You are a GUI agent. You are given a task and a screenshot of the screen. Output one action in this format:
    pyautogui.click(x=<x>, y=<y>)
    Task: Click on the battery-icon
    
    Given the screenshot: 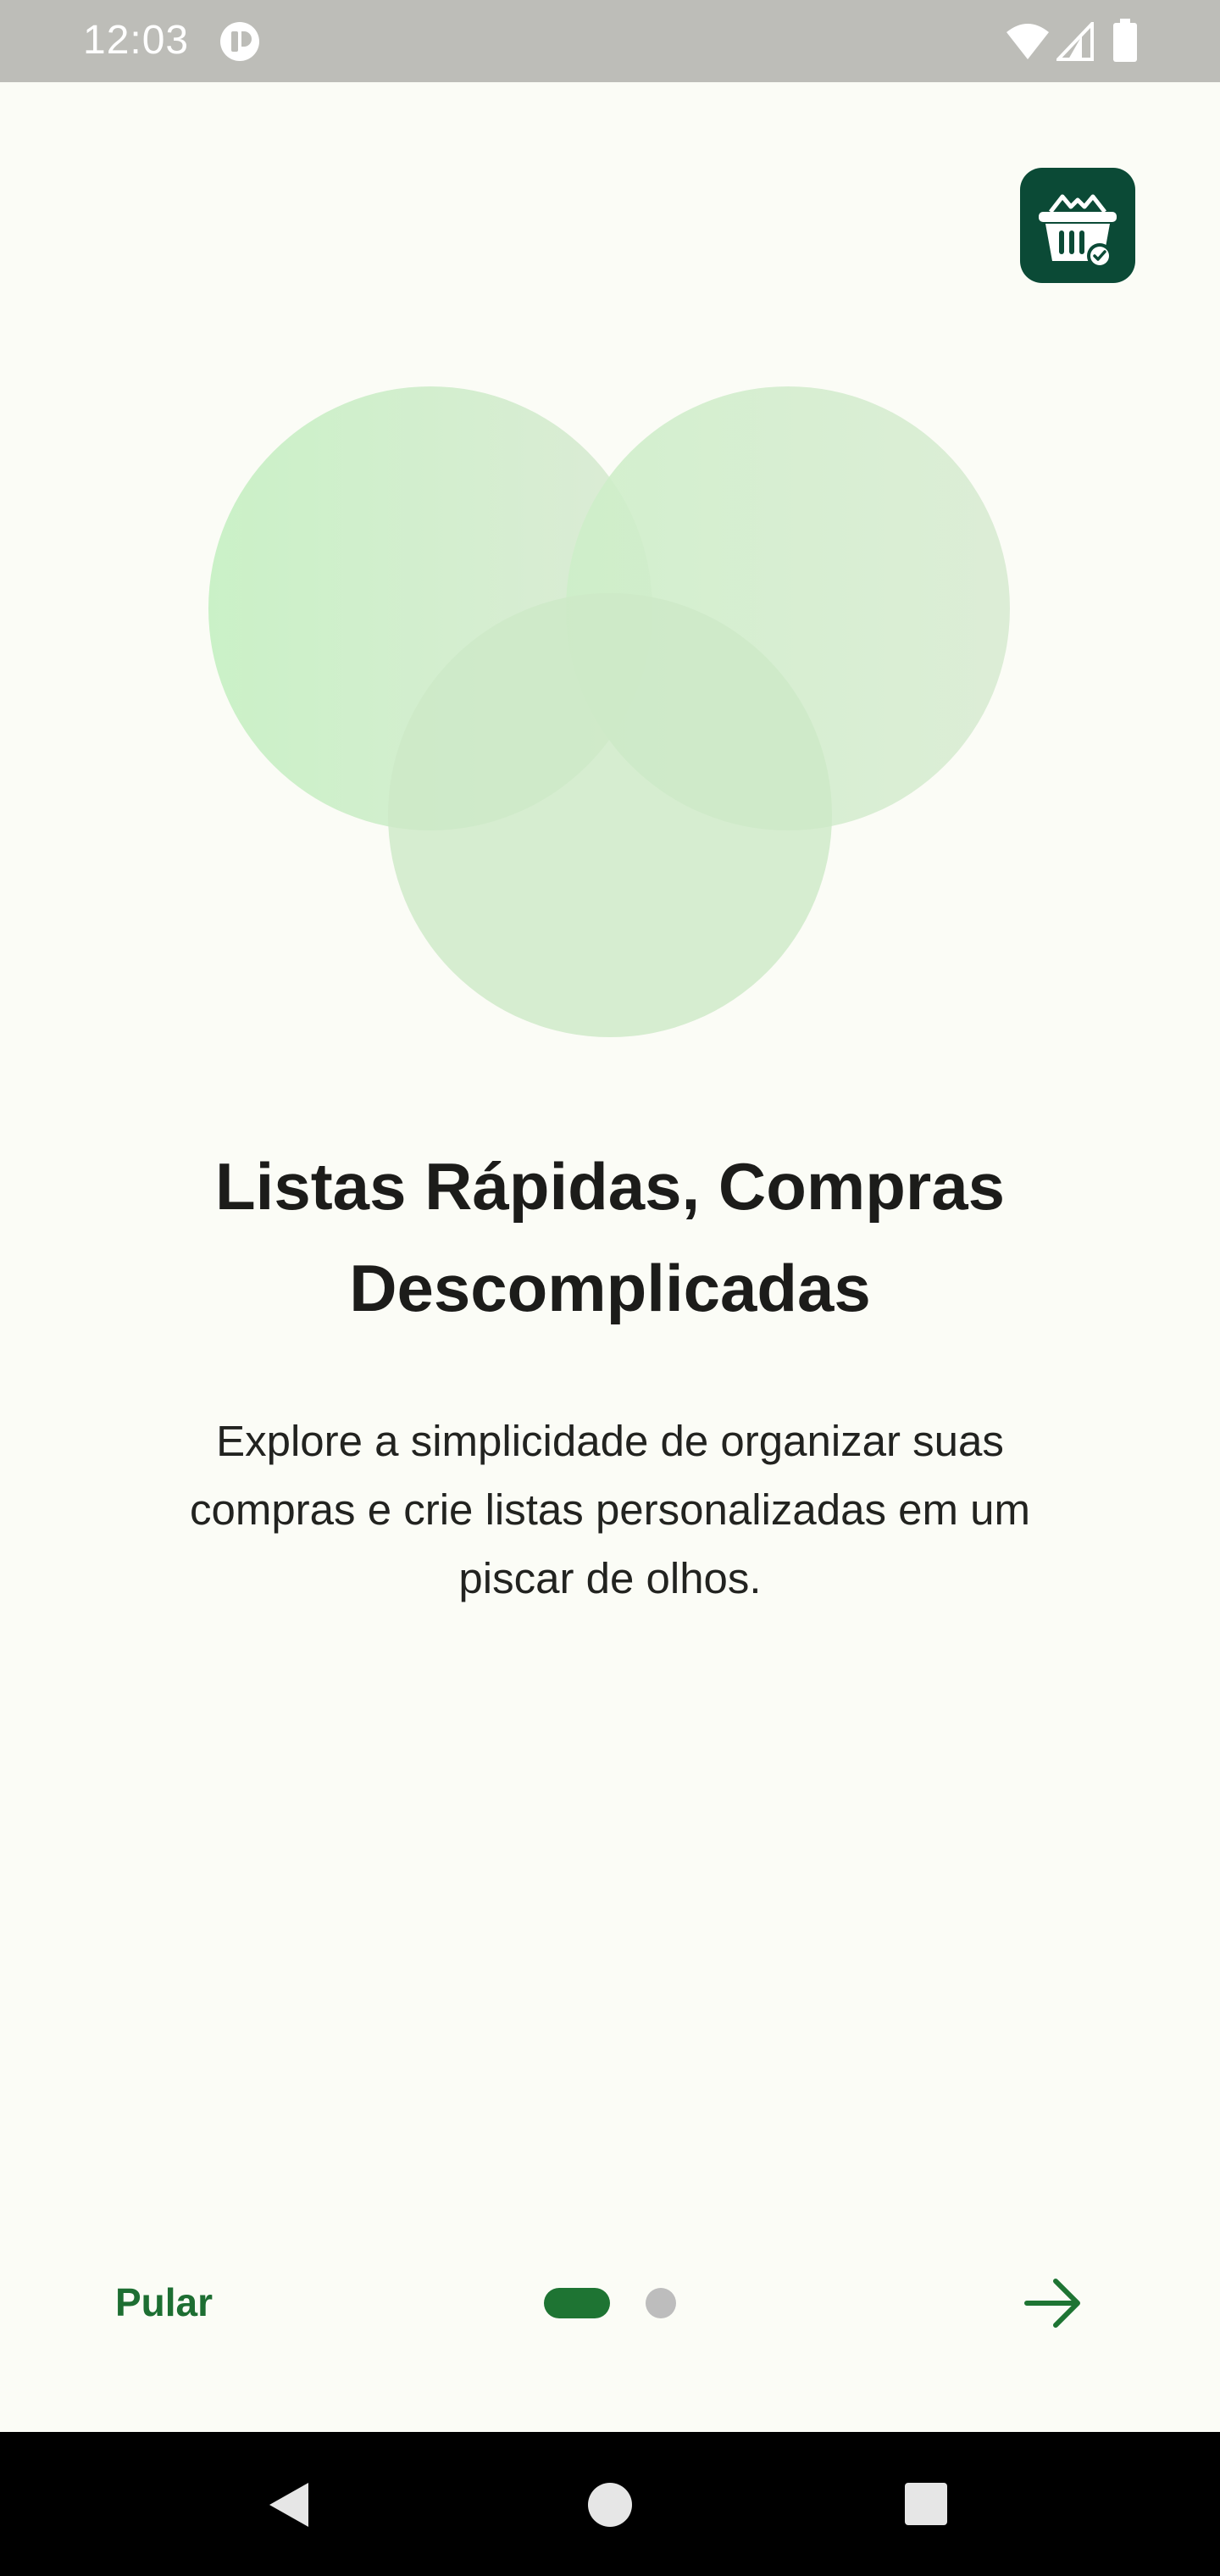 What is the action you would take?
    pyautogui.click(x=1125, y=40)
    